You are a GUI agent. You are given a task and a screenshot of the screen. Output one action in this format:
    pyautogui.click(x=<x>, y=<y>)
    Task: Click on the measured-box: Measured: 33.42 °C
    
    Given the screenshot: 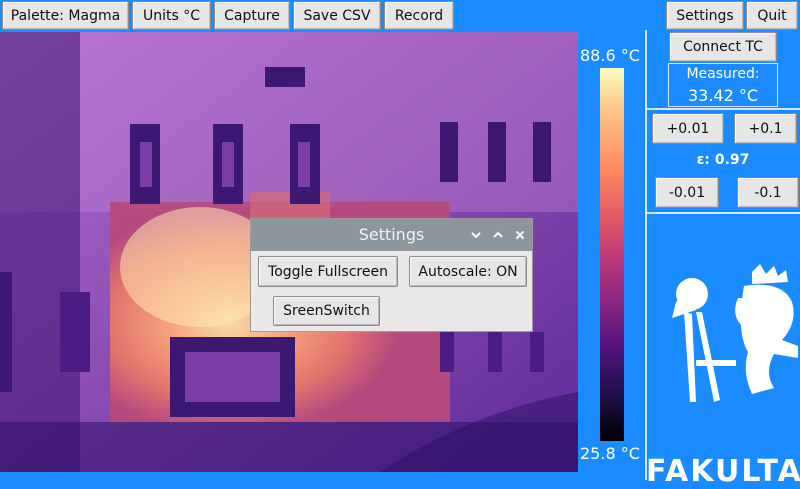 What is the action you would take?
    pyautogui.click(x=723, y=85)
    